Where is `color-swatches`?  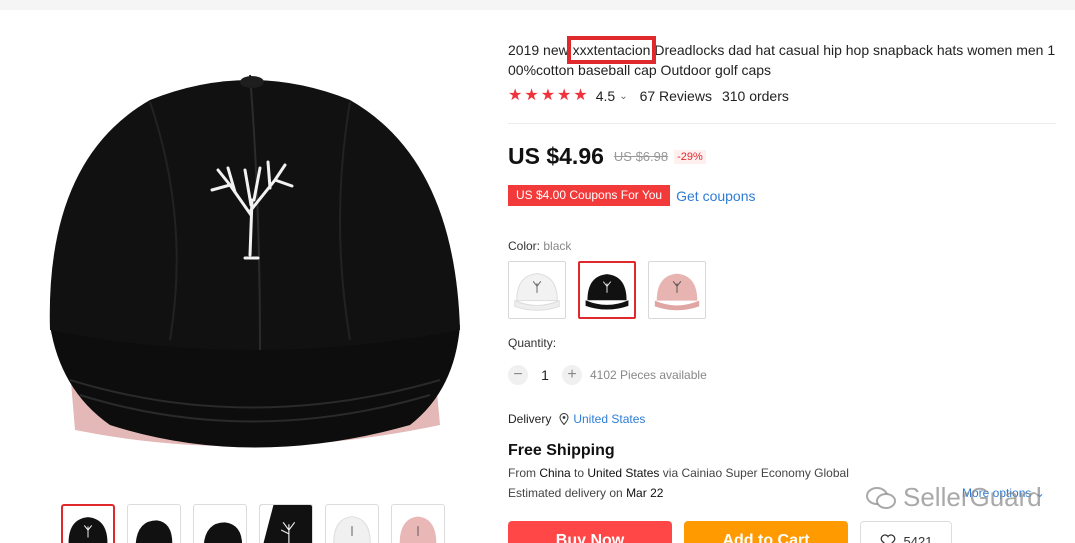
color-swatches is located at coordinates (607, 290).